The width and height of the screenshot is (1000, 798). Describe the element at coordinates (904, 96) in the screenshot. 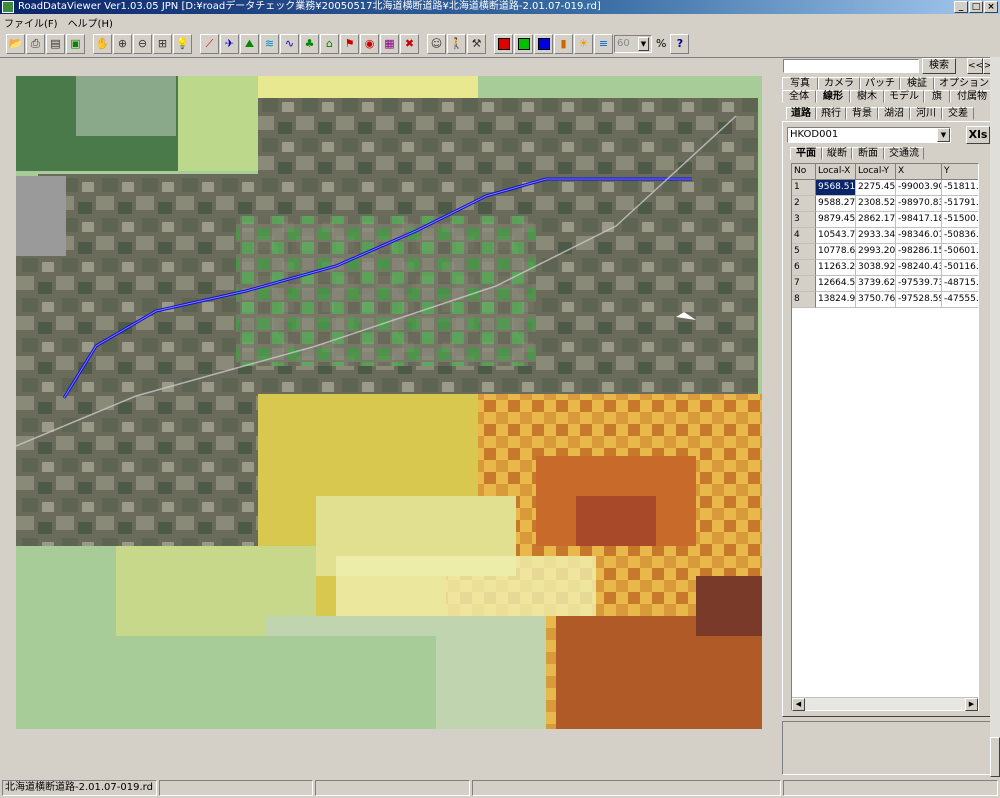

I see `tab-model: モデル` at that location.